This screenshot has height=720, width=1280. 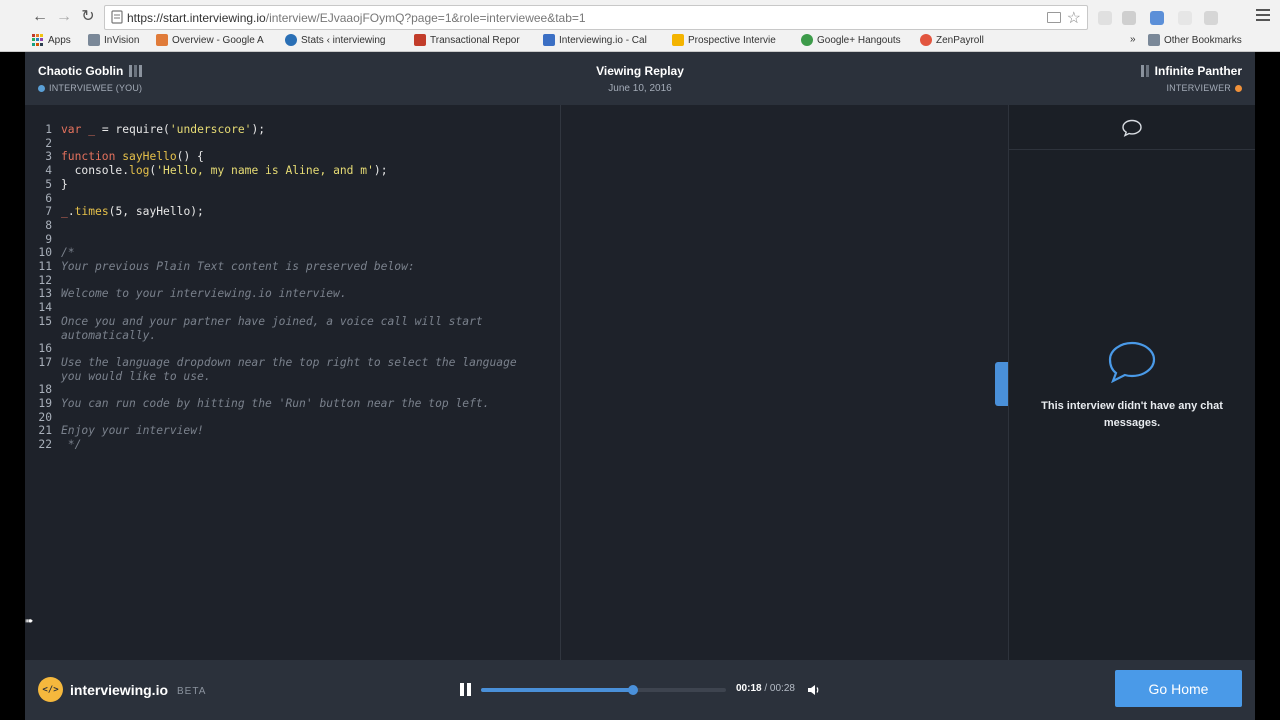 What do you see at coordinates (952, 40) in the screenshot?
I see `bookmark-item: ZenPayroll` at bounding box center [952, 40].